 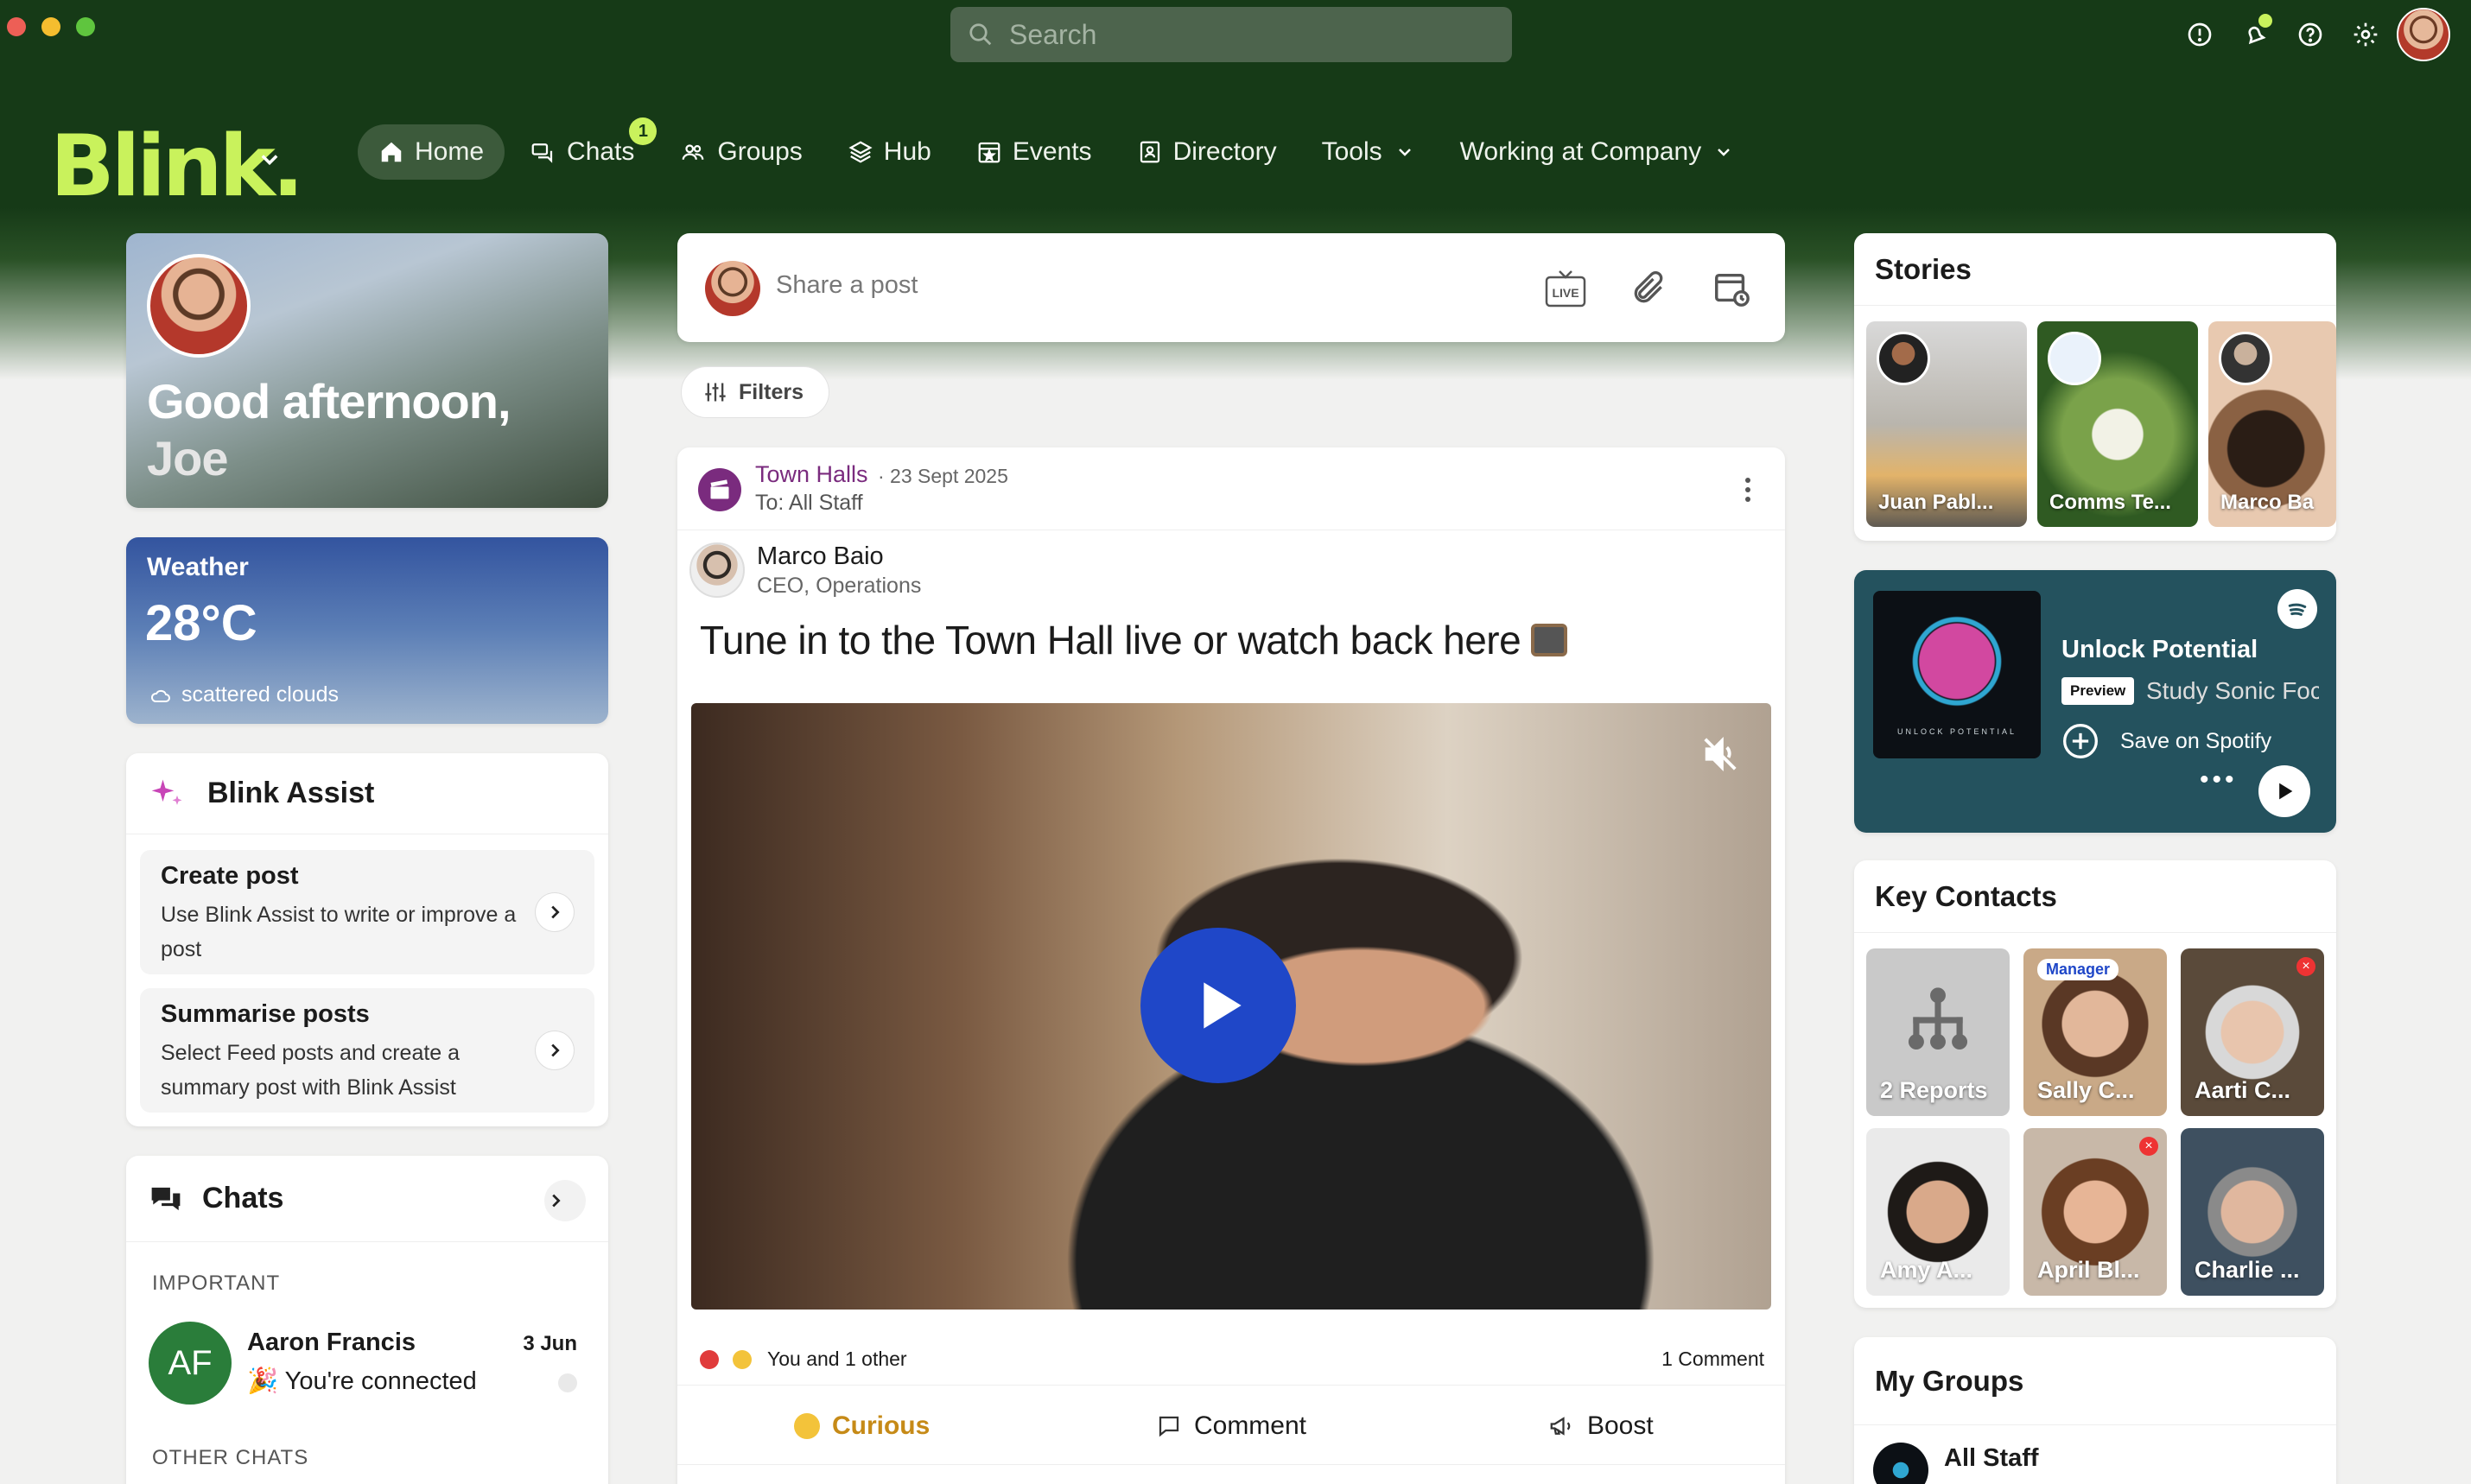 What do you see at coordinates (760, 151) in the screenshot?
I see `nav-groups-label: Groups` at bounding box center [760, 151].